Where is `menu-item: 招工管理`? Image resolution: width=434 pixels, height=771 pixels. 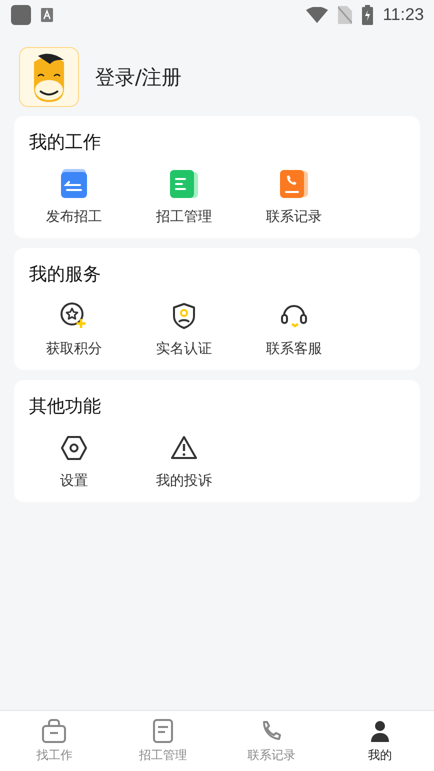 menu-item: 招工管理 is located at coordinates (184, 197).